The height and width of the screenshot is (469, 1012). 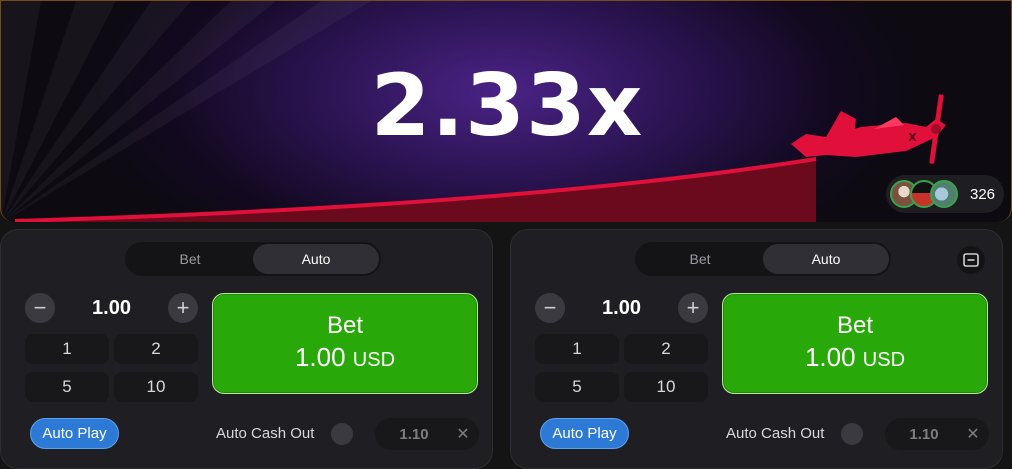 What do you see at coordinates (868, 129) in the screenshot?
I see `plane-icon: x` at bounding box center [868, 129].